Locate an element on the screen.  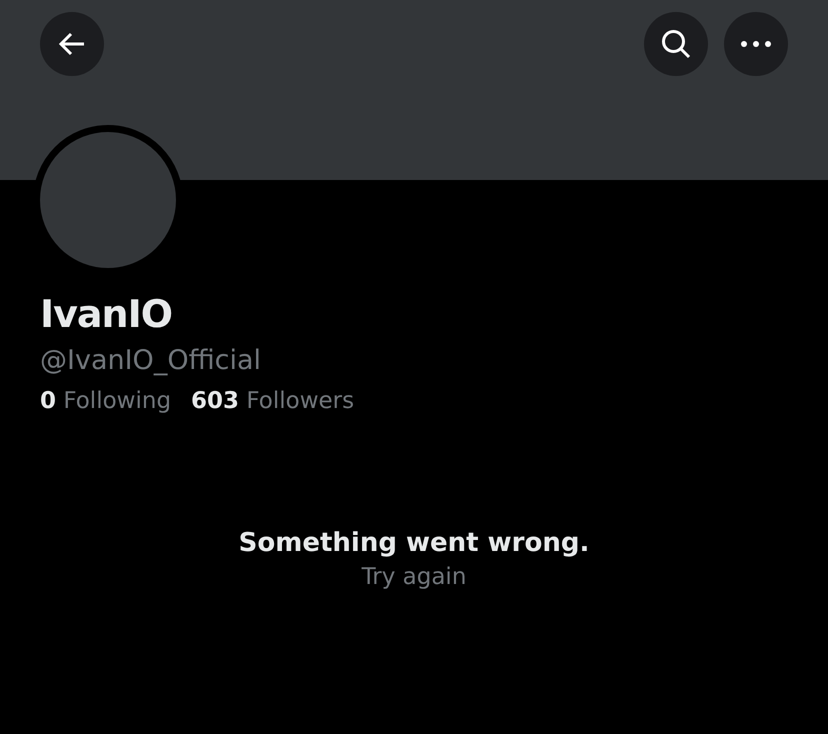
search-icon is located at coordinates (676, 44).